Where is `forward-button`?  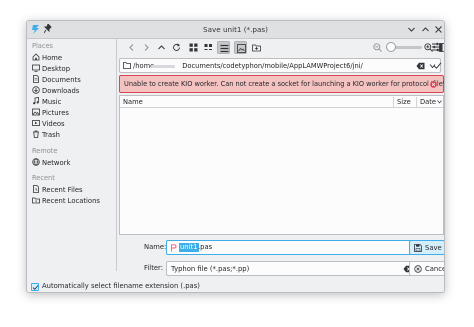 forward-button is located at coordinates (146, 47).